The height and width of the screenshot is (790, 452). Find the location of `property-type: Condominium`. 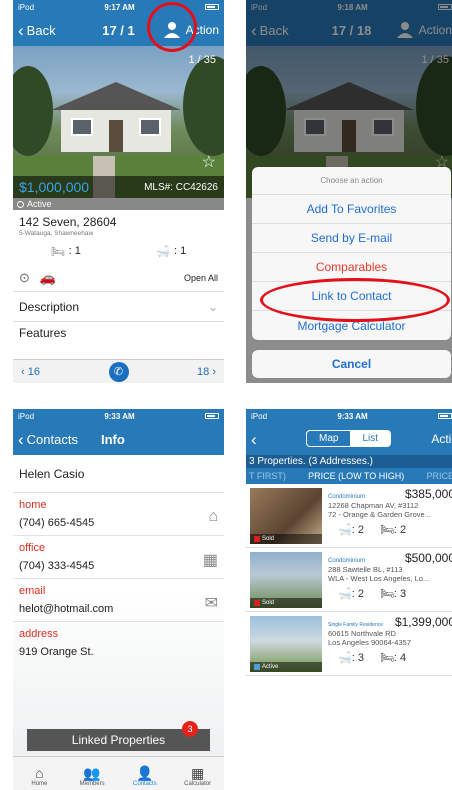

property-type: Condominium is located at coordinates (347, 497).